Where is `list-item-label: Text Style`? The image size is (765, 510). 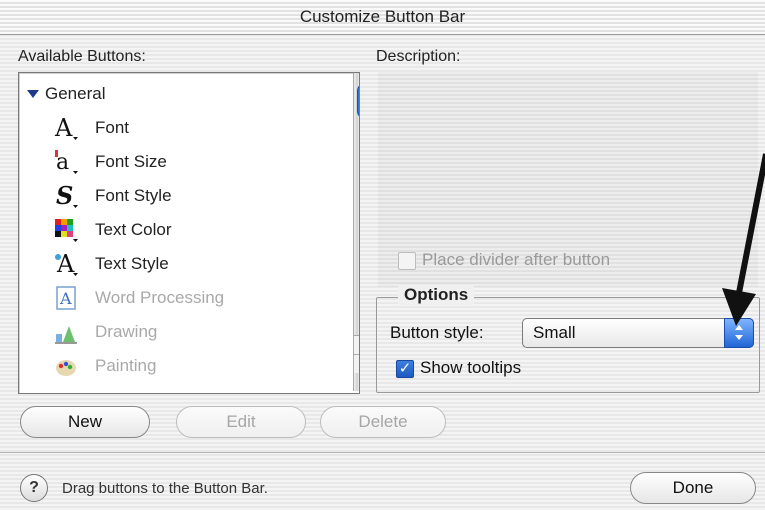 list-item-label: Text Style is located at coordinates (132, 263).